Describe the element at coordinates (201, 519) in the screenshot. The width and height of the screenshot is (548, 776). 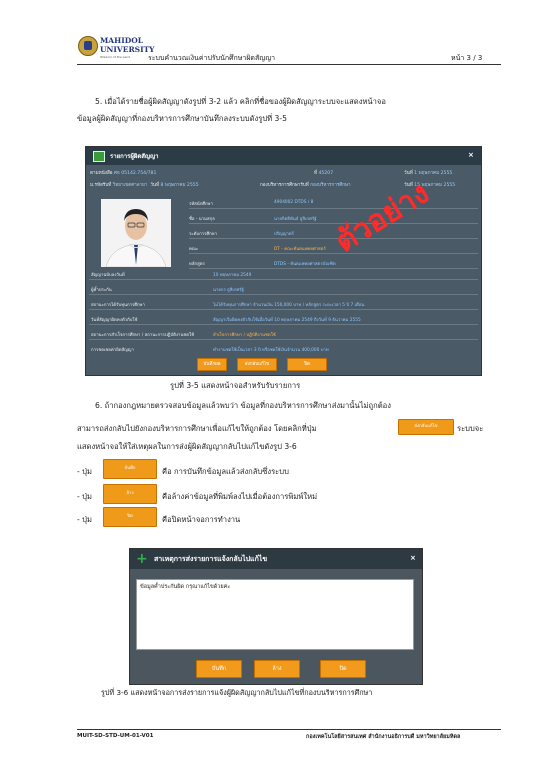
I see `bullet-desc: คือปิดหน้าจอการทำงาน` at that location.